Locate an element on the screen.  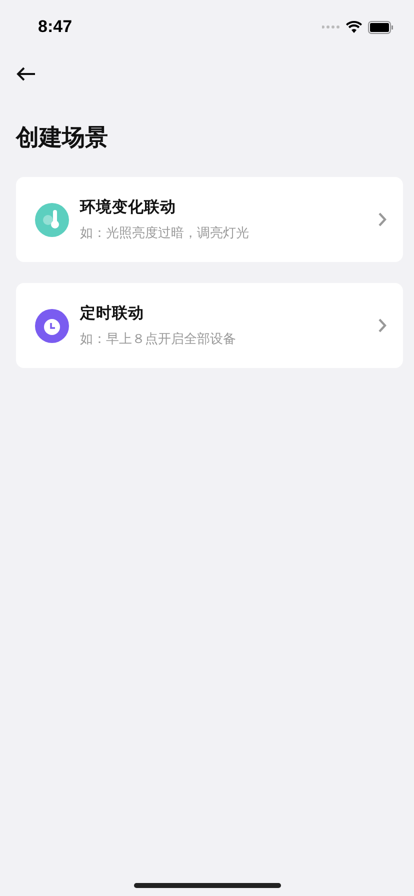
option-title: 定时联动 is located at coordinates (112, 313).